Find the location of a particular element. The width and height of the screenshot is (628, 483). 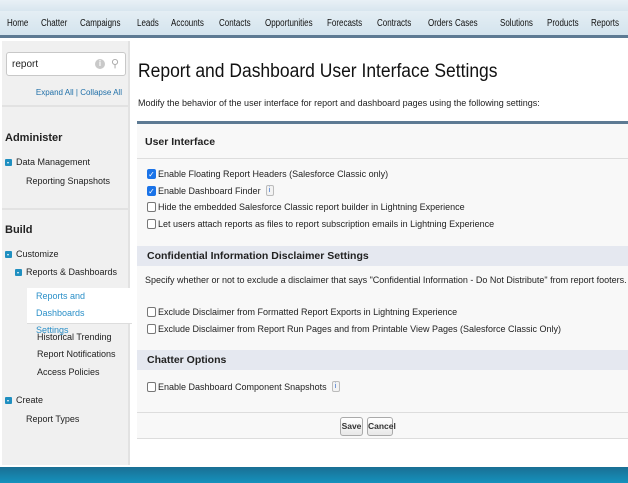

label: Settings is located at coordinates (52, 330).